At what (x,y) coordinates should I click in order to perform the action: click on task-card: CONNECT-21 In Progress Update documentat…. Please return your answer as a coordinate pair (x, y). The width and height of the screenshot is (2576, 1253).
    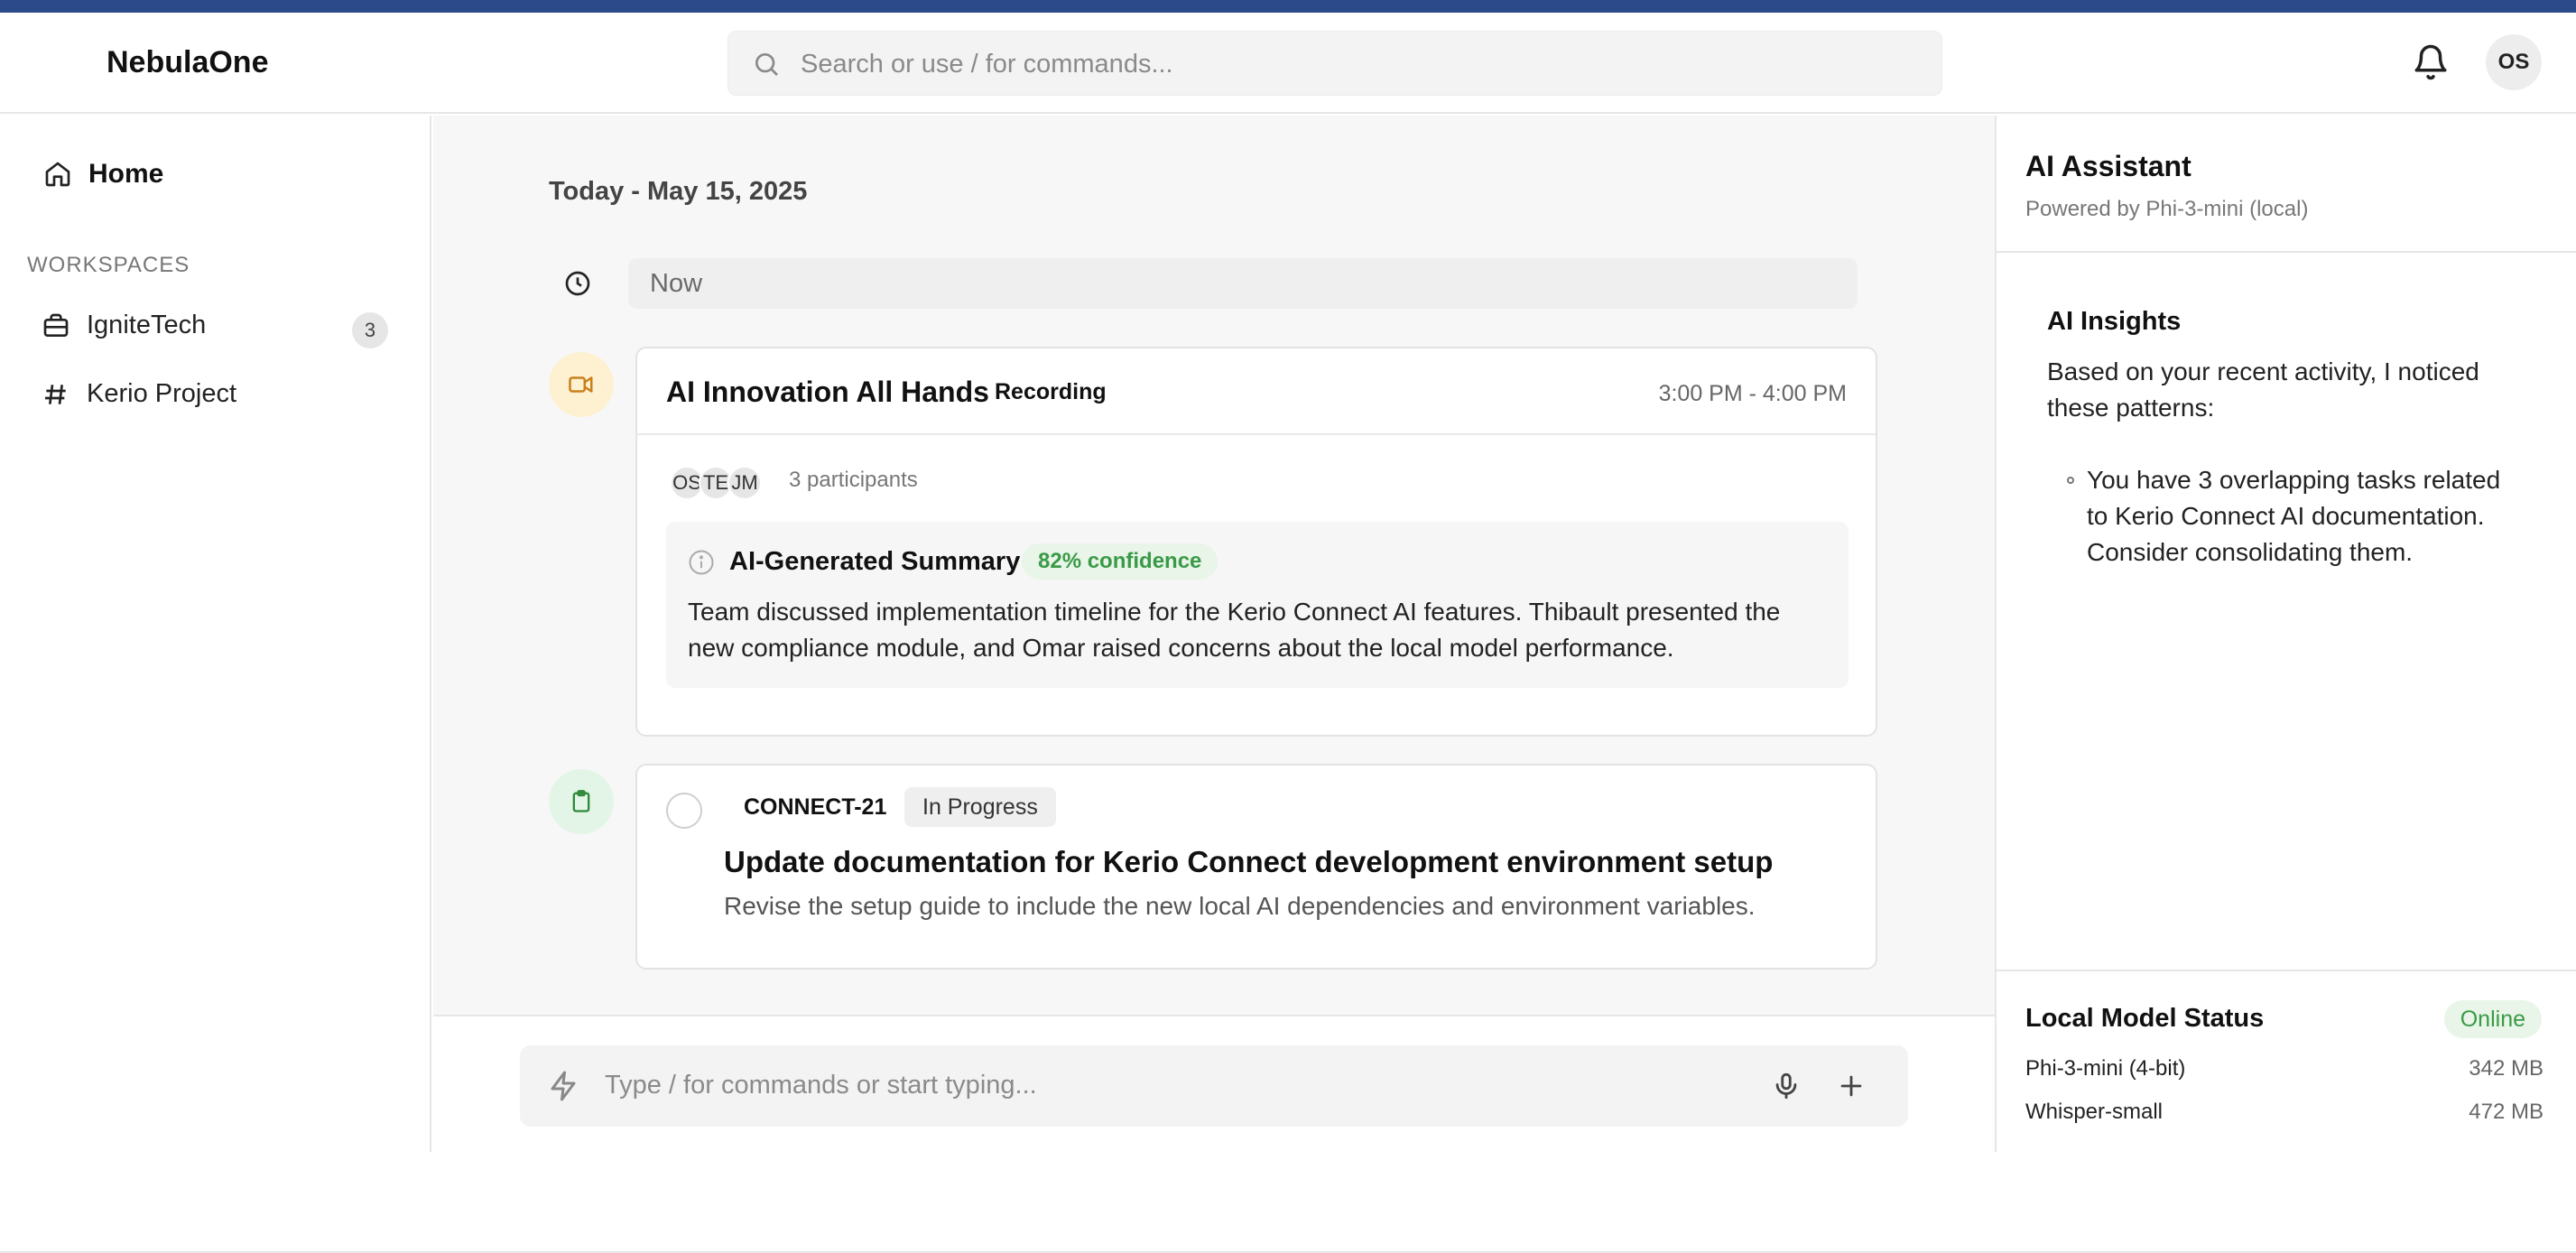
    Looking at the image, I should click on (1256, 867).